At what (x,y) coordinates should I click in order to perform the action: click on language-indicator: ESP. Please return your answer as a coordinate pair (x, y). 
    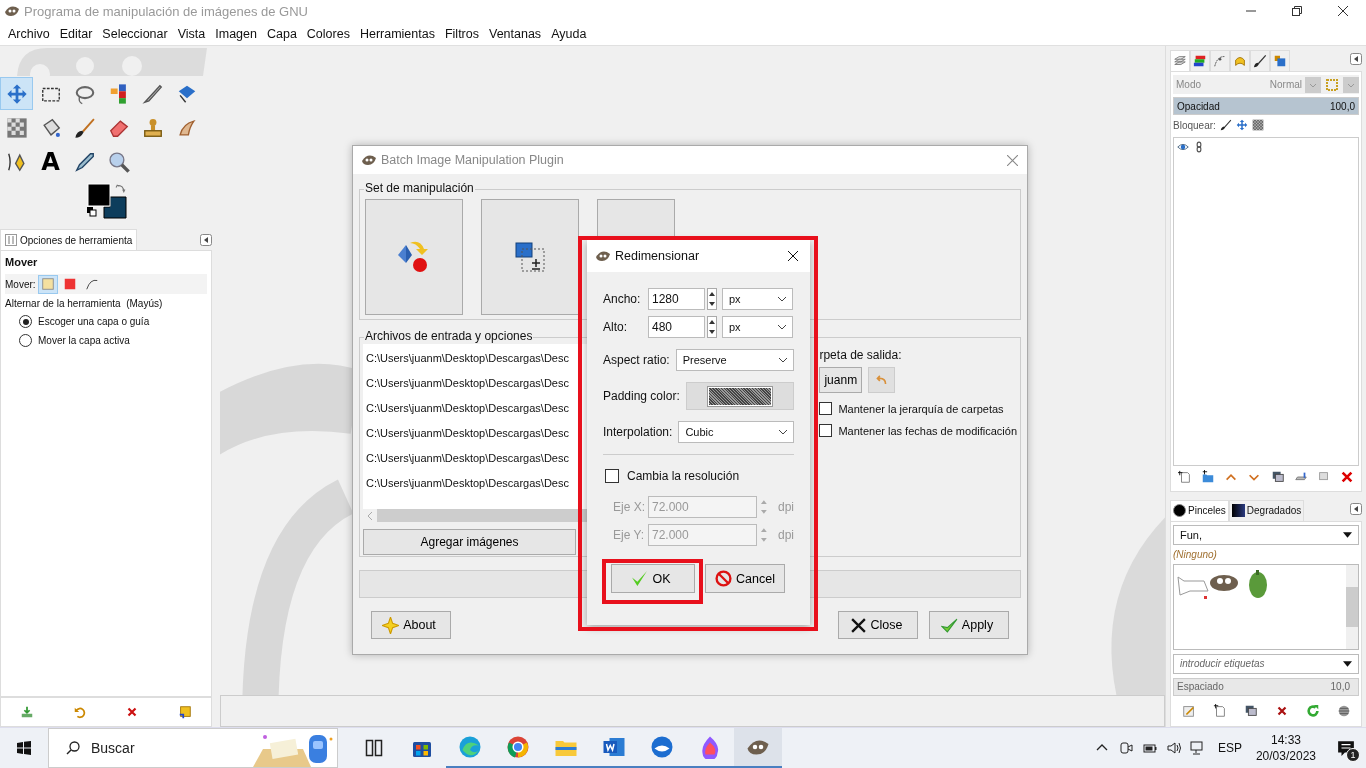
    Looking at the image, I should click on (1229, 748).